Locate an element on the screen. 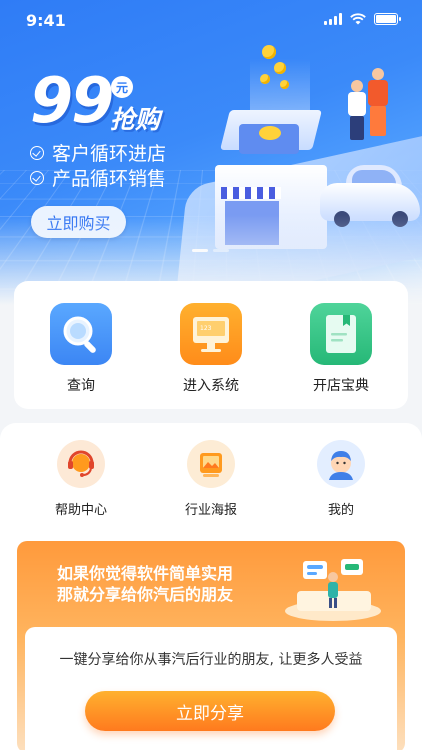 Image resolution: width=422 pixels, height=750 pixels. menu-item-search: 查询 is located at coordinates (81, 349).